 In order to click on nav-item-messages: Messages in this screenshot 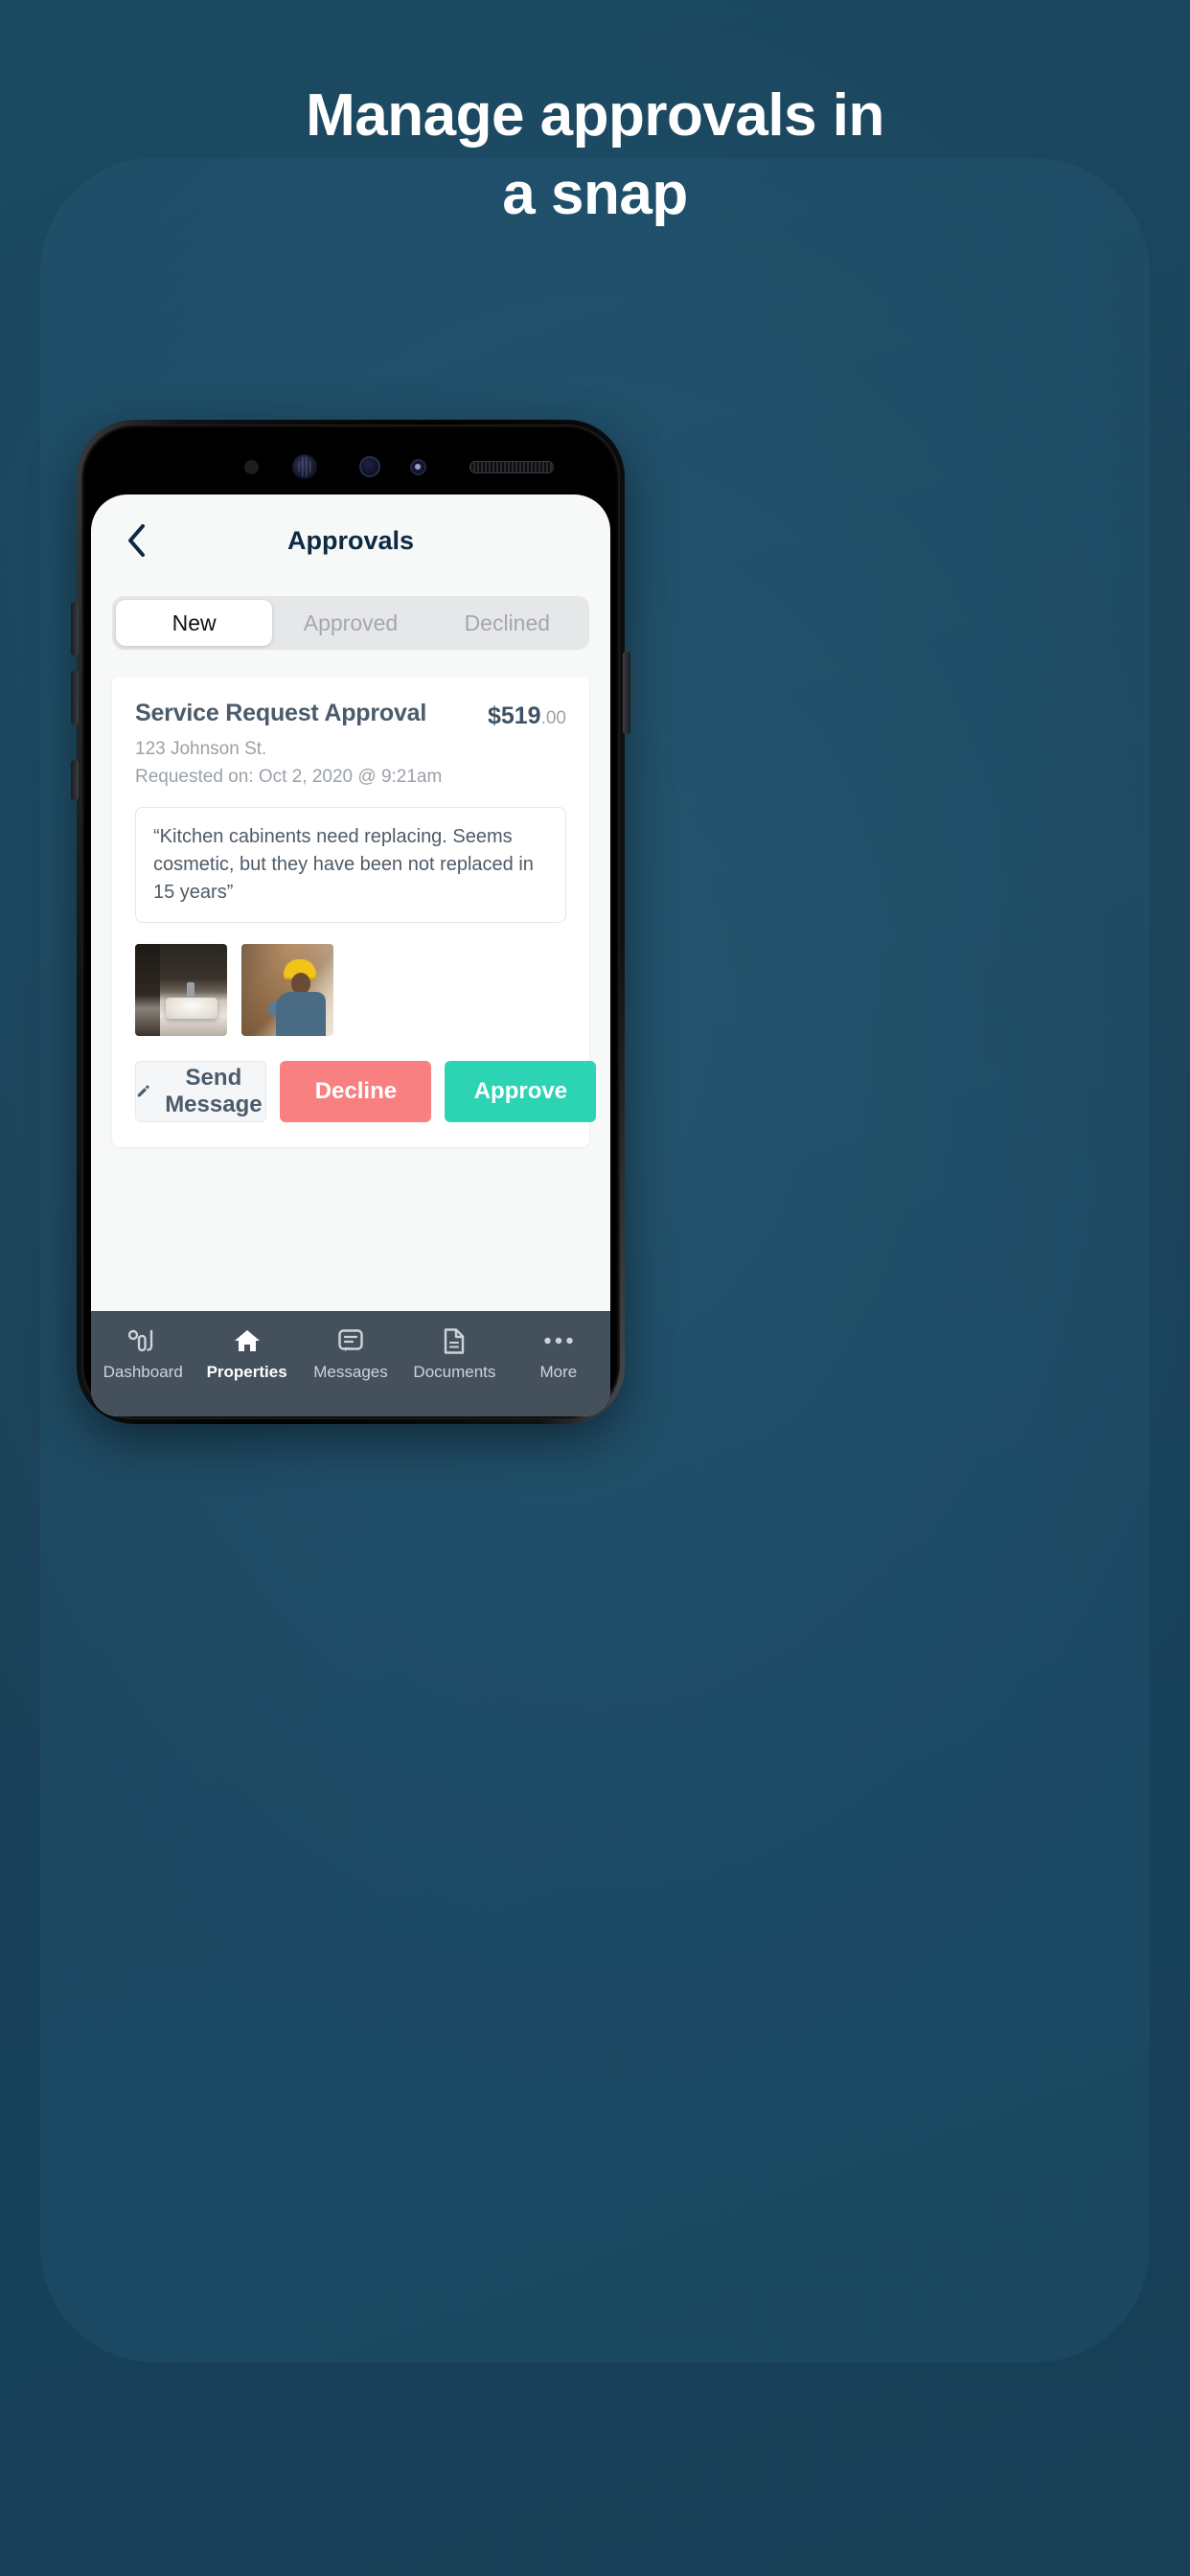, I will do `click(350, 1354)`.